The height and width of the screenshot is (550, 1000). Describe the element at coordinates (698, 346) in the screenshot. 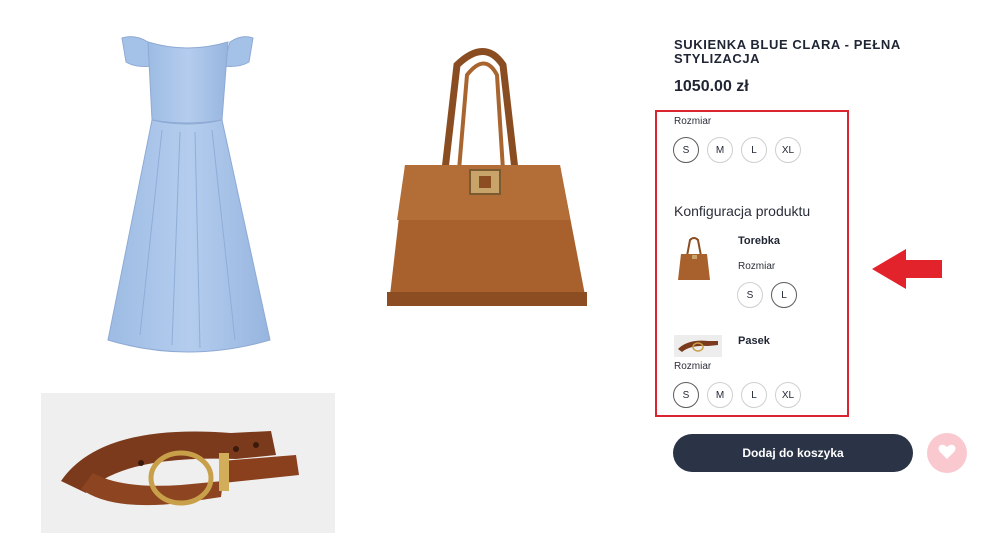

I see `belt-thumbnail` at that location.